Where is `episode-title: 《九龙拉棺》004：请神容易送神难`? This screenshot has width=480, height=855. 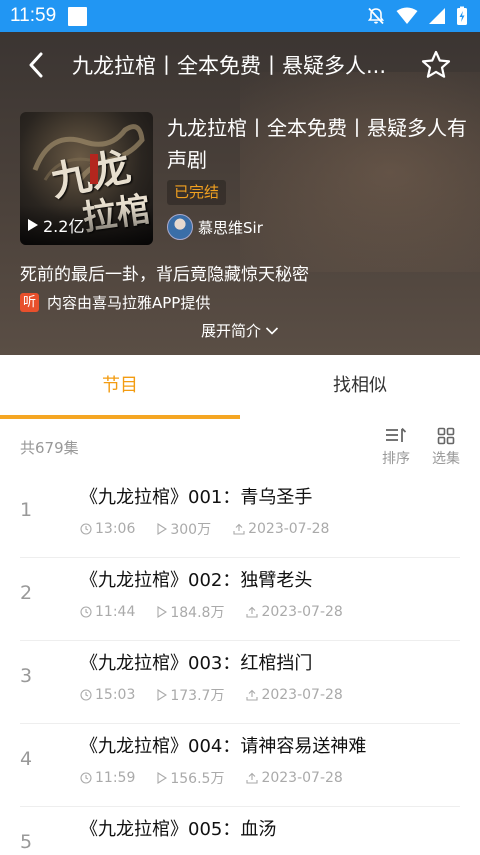
episode-title: 《九龙拉棺》004：请神容易送神难 is located at coordinates (223, 746).